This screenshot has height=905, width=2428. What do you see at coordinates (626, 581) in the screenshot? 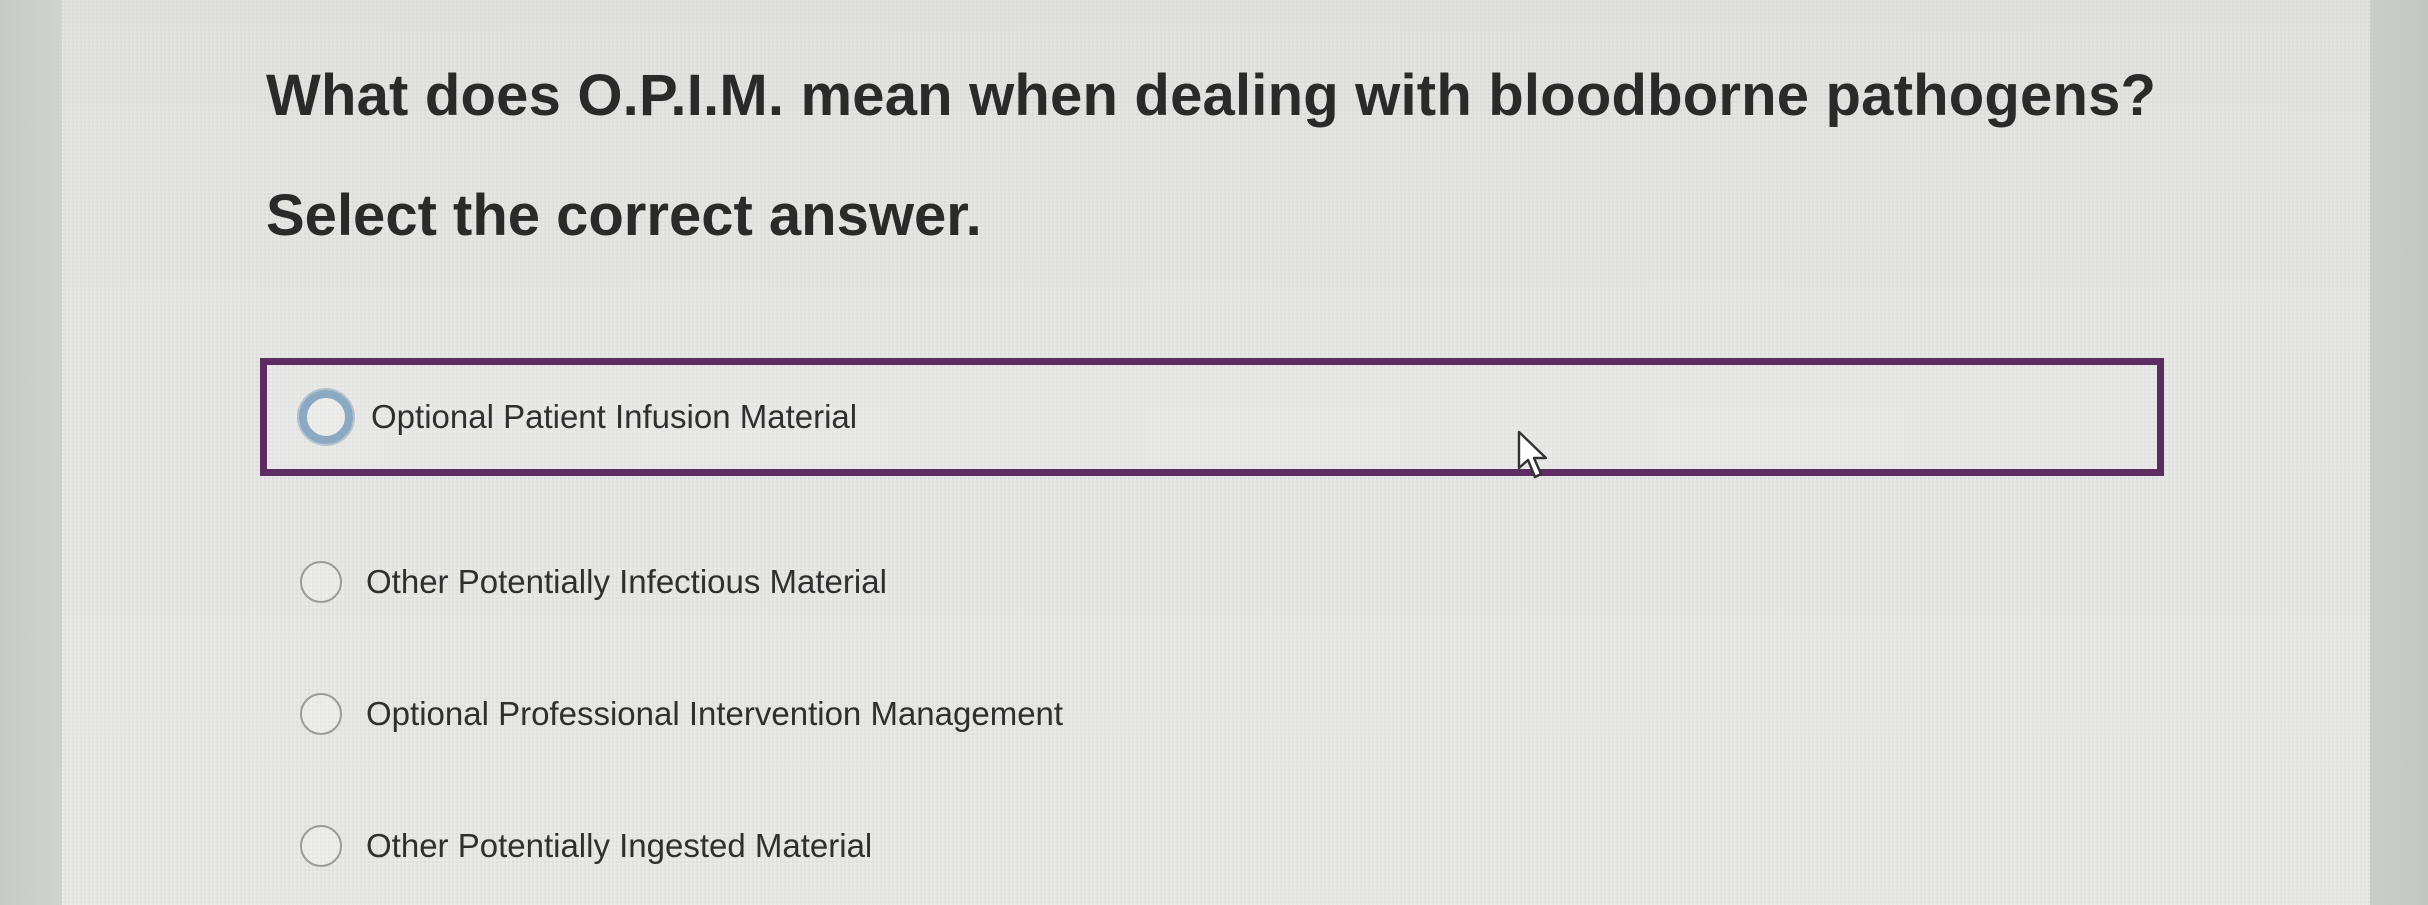
I see `answer-option-label: Other Potentially Infectious Material` at bounding box center [626, 581].